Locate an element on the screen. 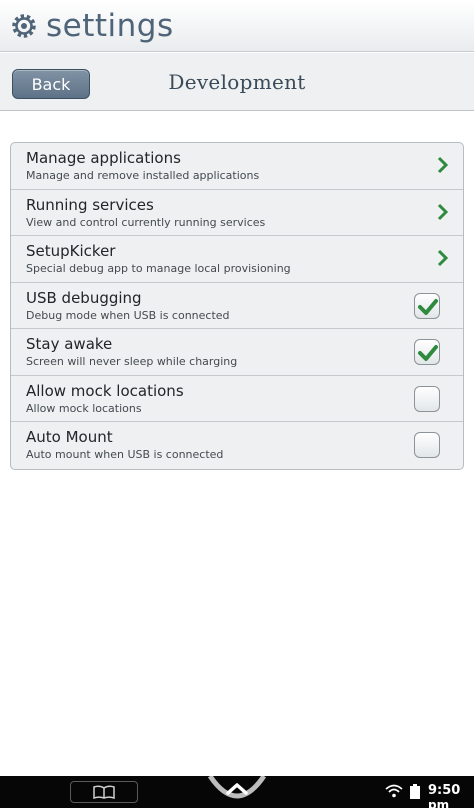 The image size is (474, 808). app-title: settings is located at coordinates (110, 25).